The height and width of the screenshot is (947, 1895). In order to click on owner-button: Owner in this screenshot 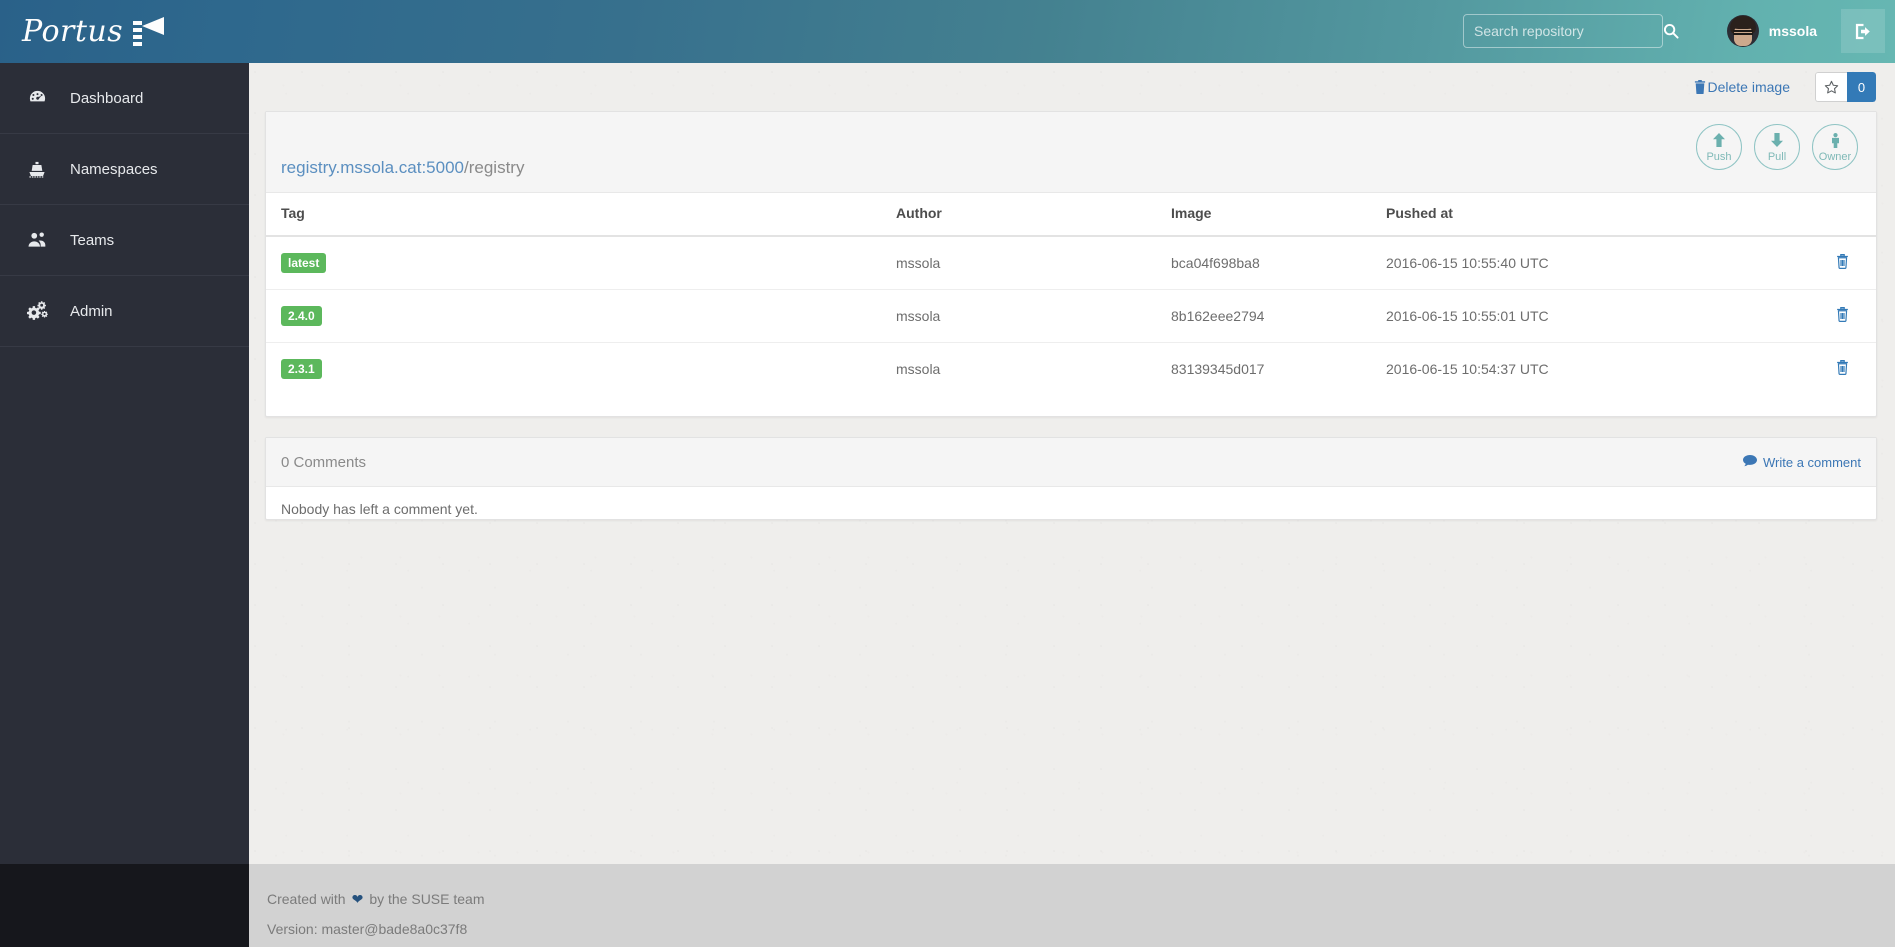, I will do `click(1835, 147)`.